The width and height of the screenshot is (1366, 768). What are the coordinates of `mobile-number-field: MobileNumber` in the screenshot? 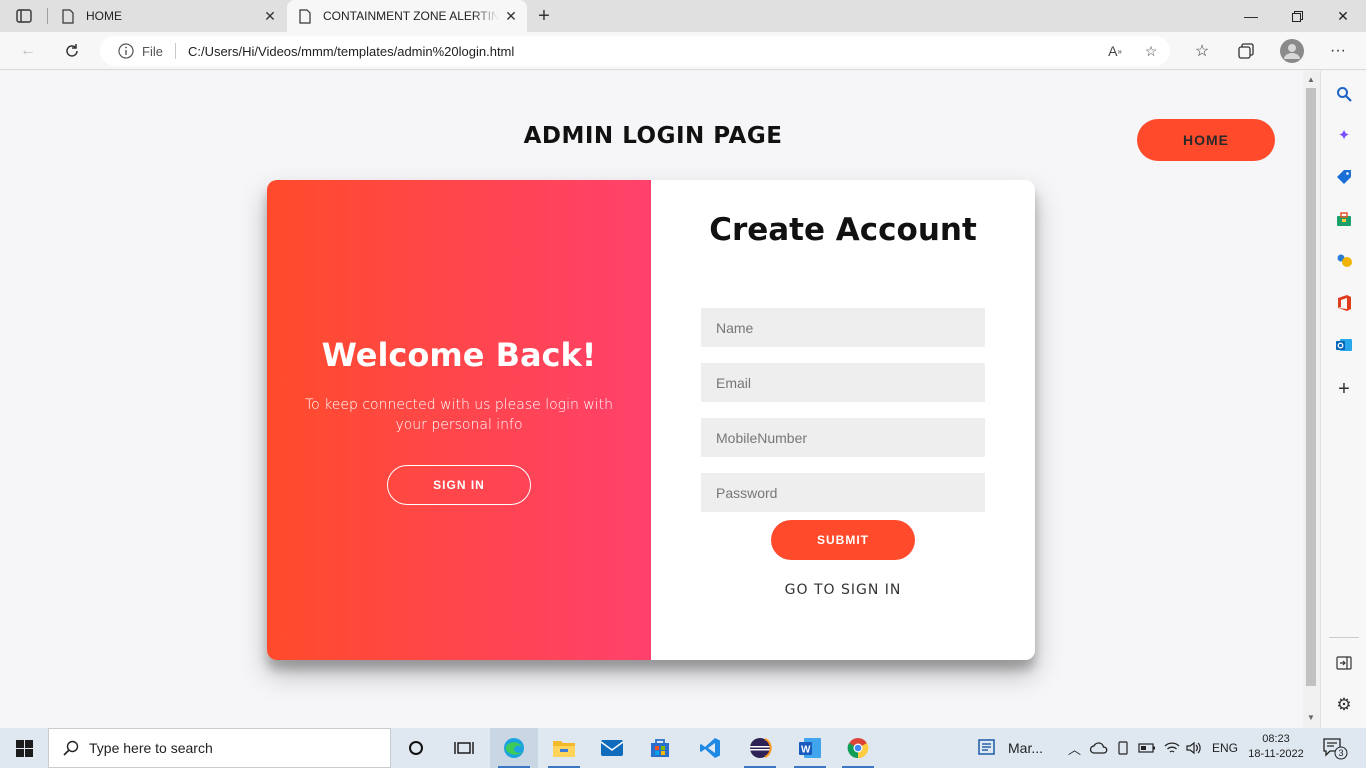 It's located at (843, 437).